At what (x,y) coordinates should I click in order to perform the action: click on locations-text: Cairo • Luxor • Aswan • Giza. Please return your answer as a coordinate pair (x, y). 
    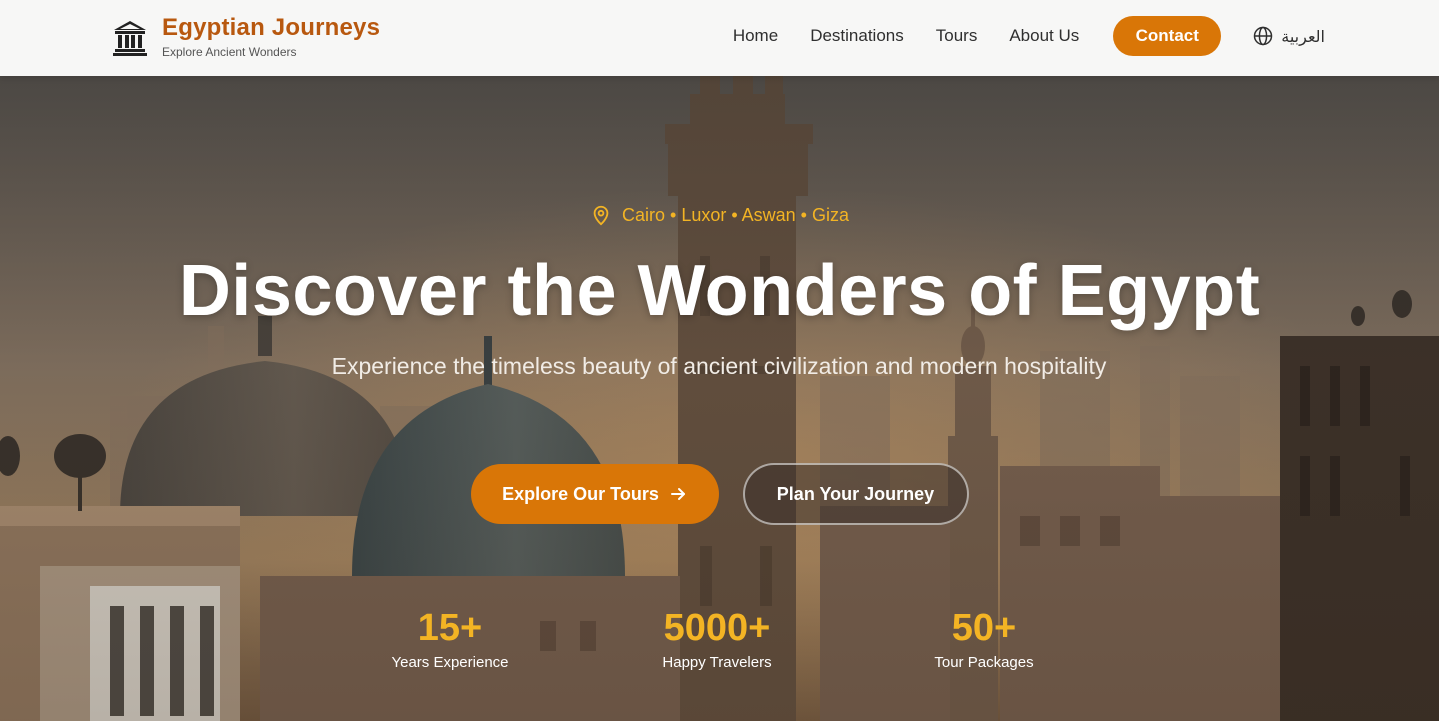
    Looking at the image, I should click on (735, 214).